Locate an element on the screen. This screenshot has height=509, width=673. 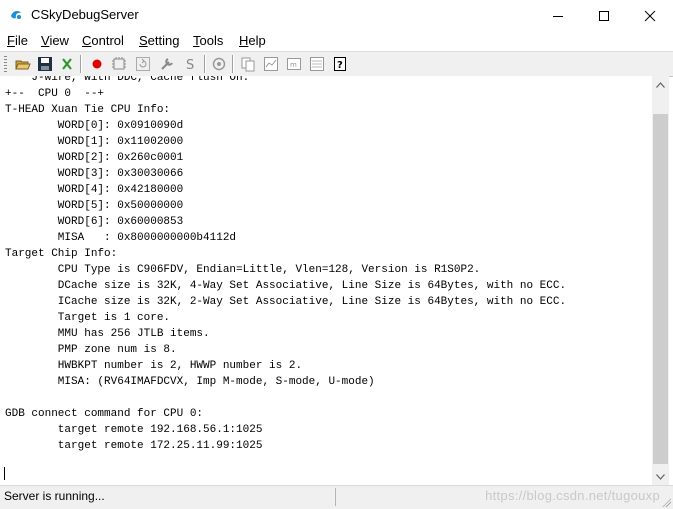
menu-file: File is located at coordinates (17, 40).